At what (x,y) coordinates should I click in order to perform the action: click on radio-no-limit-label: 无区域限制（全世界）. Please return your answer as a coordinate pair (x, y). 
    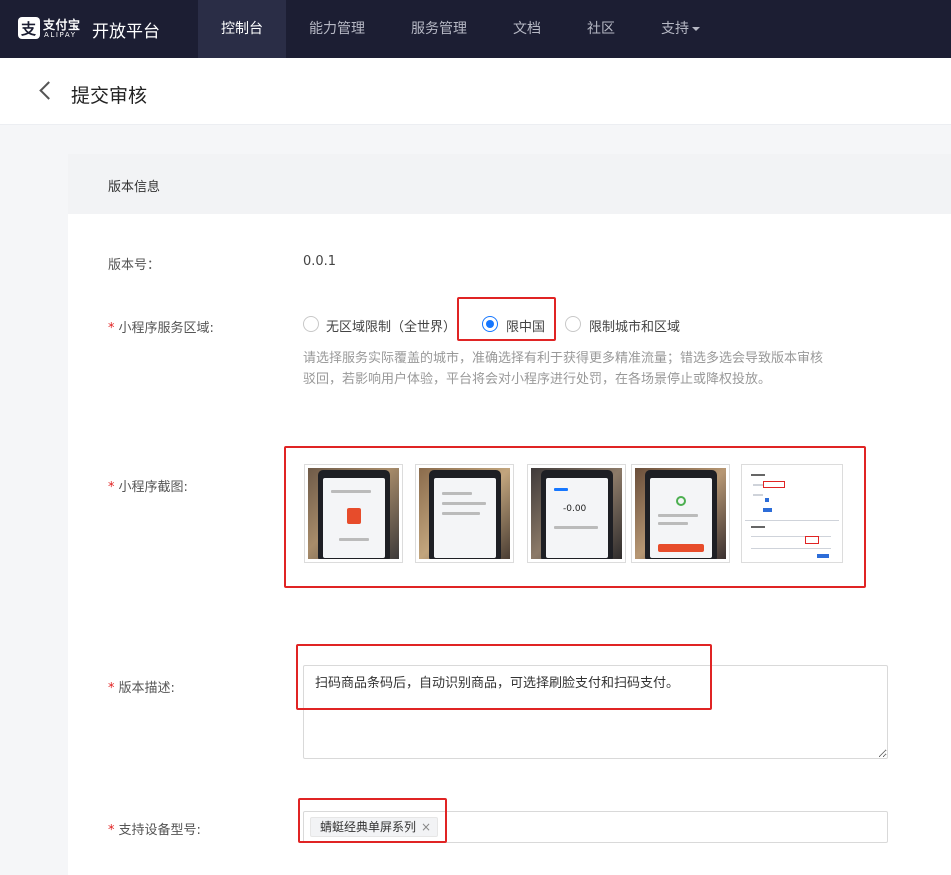
    Looking at the image, I should click on (391, 325).